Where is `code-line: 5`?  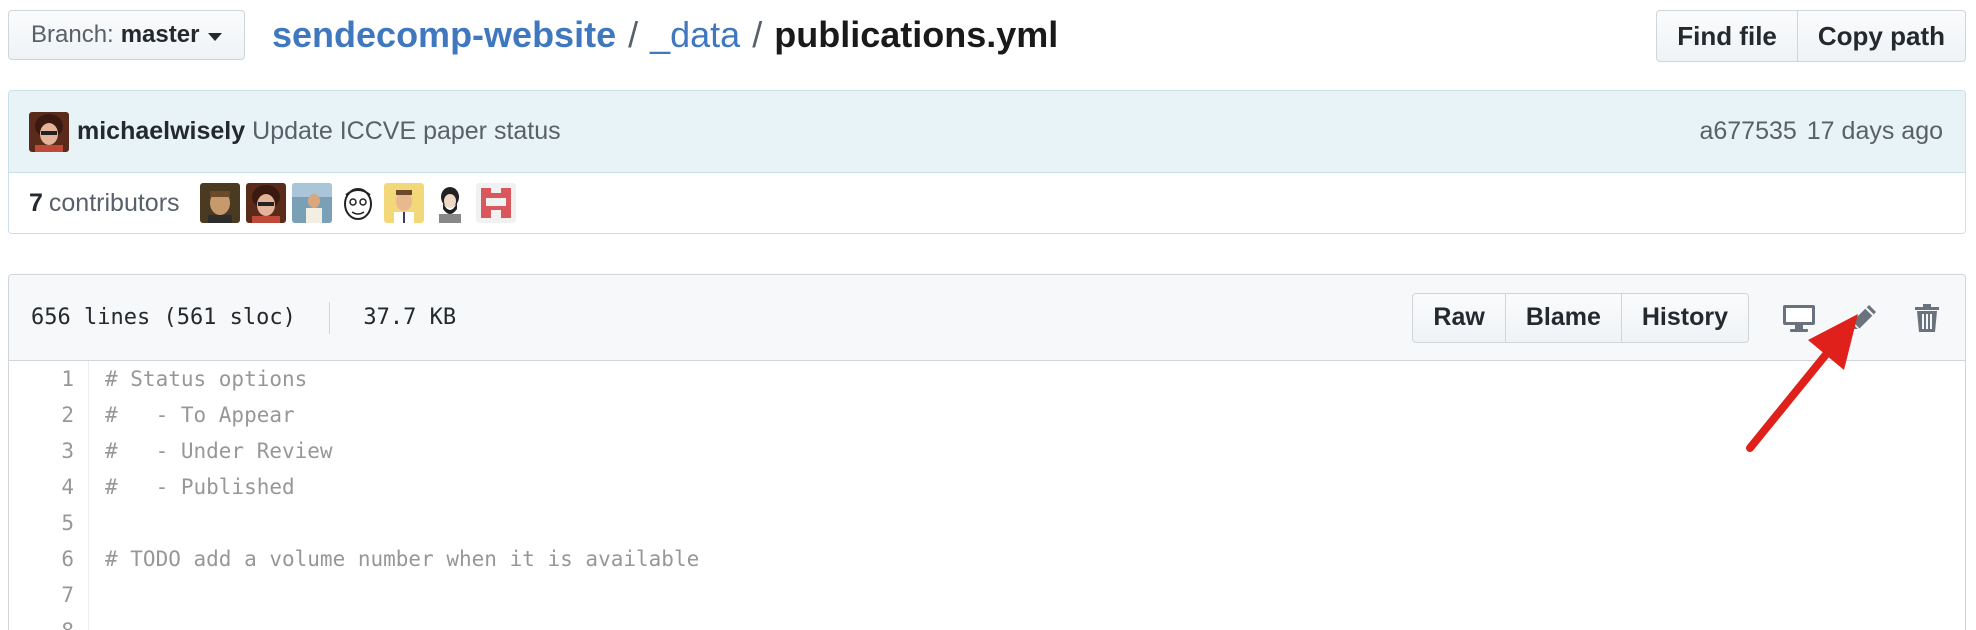
code-line: 5 is located at coordinates (987, 523).